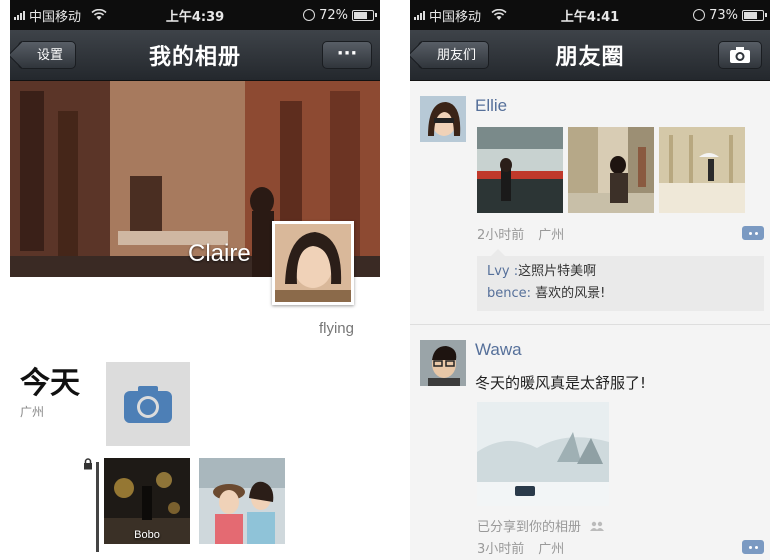  I want to click on comment-author: Lvy, so click(498, 271).